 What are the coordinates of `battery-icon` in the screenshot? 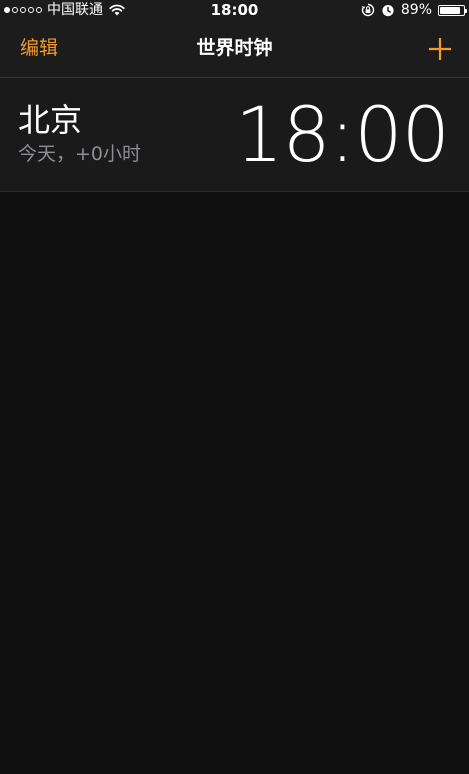 It's located at (452, 10).